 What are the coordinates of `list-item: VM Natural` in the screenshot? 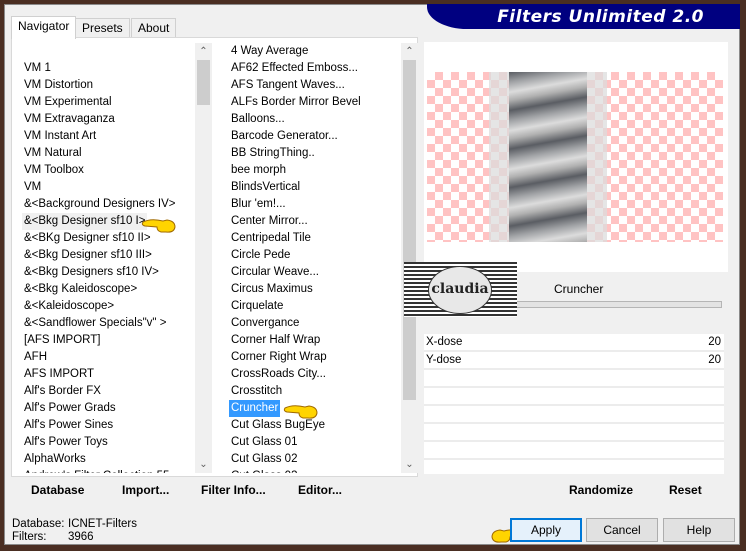 It's located at (53, 153).